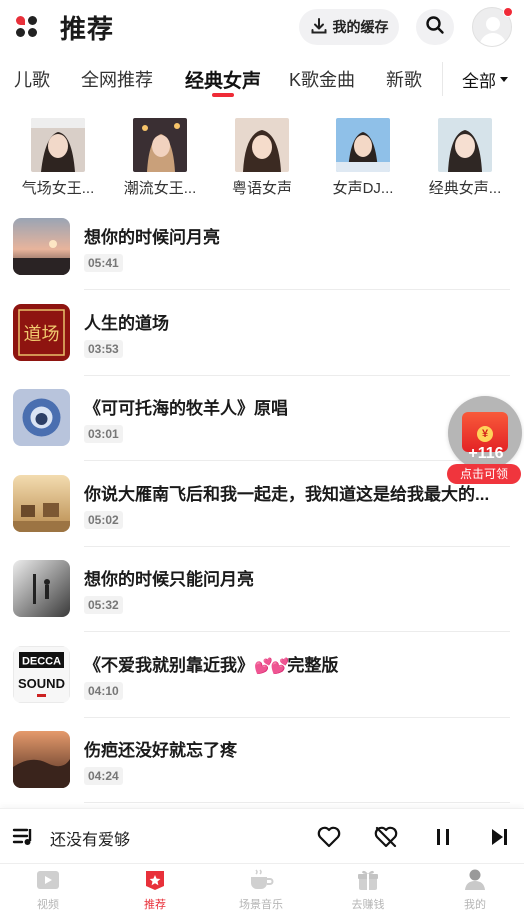 The image size is (524, 913). I want to click on artist-card: 粤语女声, so click(262, 158).